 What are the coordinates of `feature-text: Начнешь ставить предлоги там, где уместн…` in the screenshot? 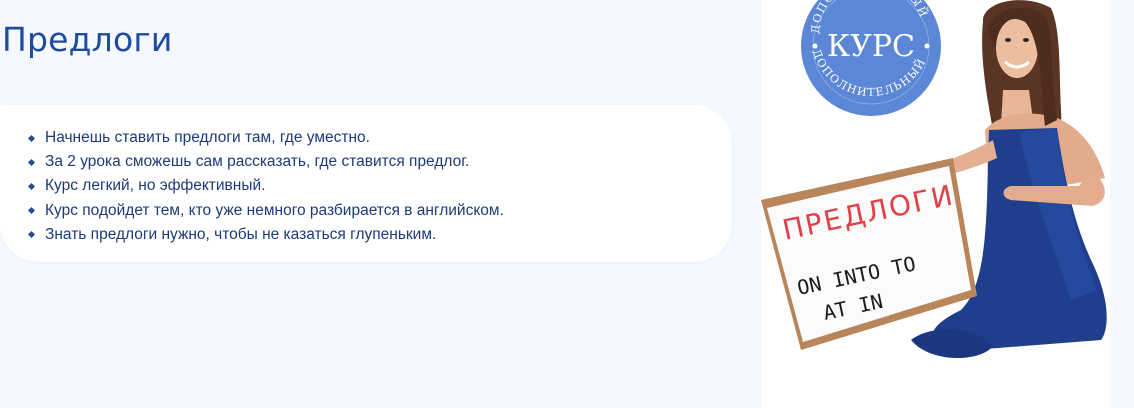 It's located at (207, 138).